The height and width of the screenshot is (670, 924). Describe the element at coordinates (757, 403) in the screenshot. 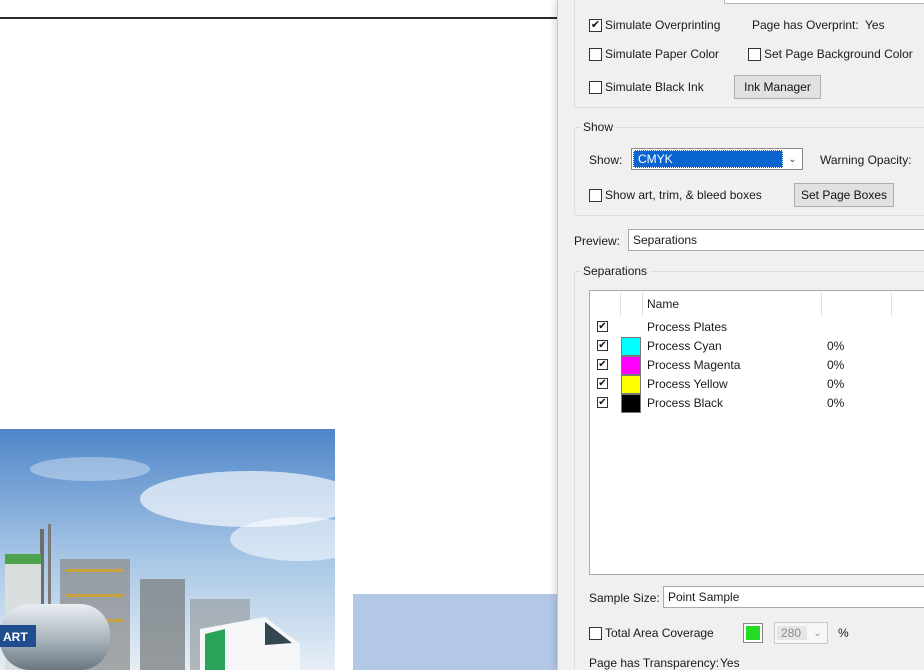

I see `separation-row: ✔ Process Black 0%` at that location.